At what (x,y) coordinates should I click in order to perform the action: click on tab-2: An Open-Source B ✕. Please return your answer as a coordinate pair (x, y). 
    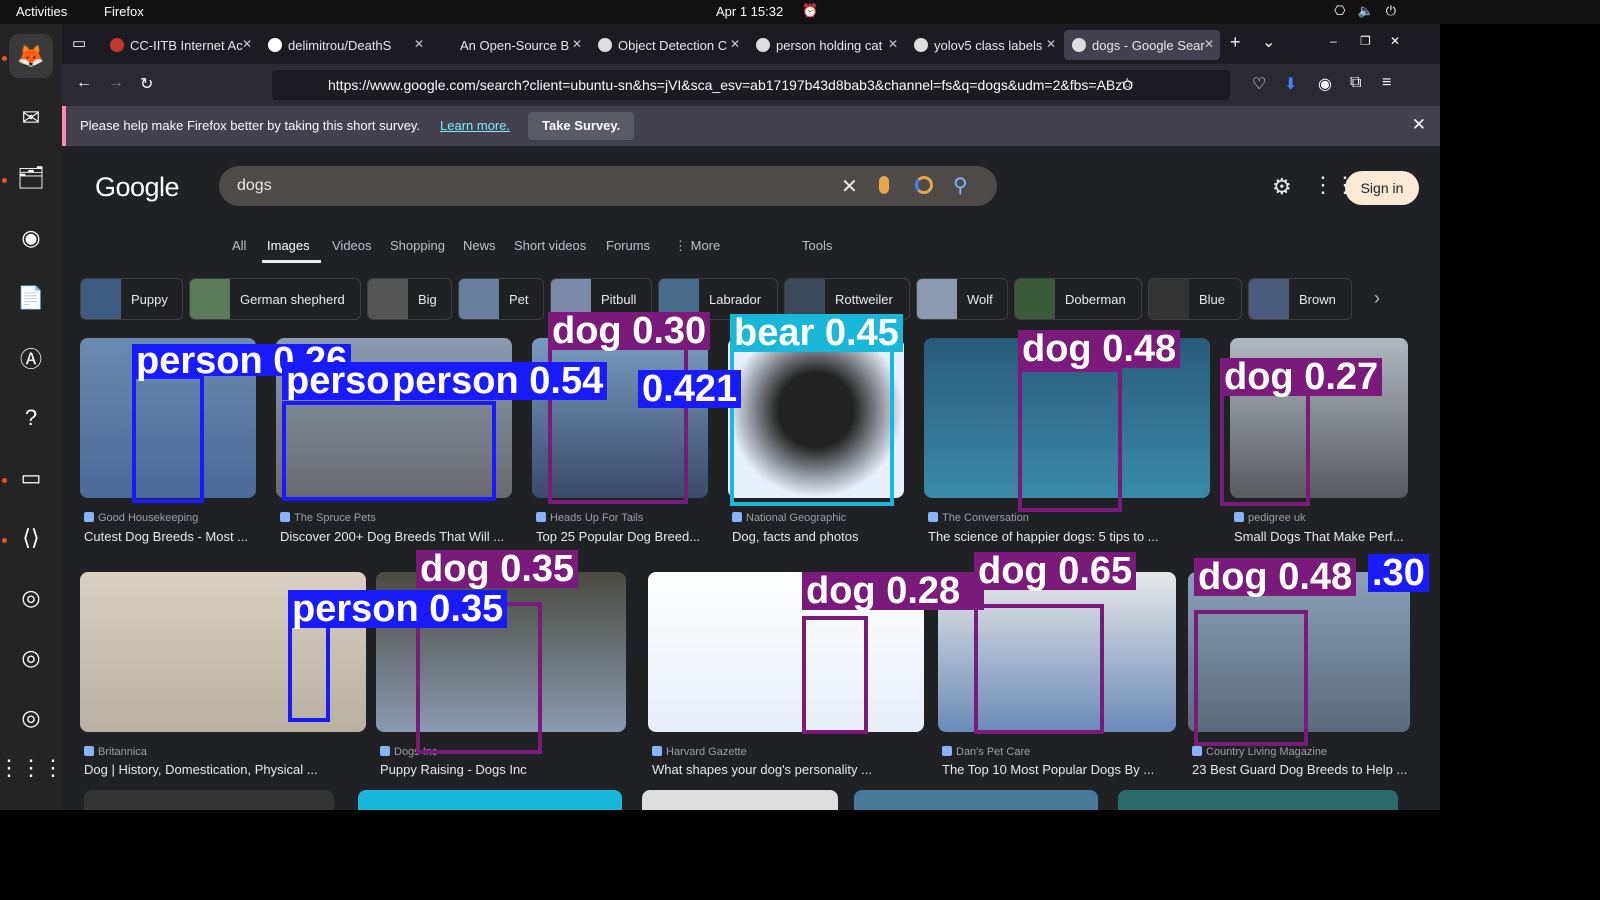
    Looking at the image, I should click on (510, 45).